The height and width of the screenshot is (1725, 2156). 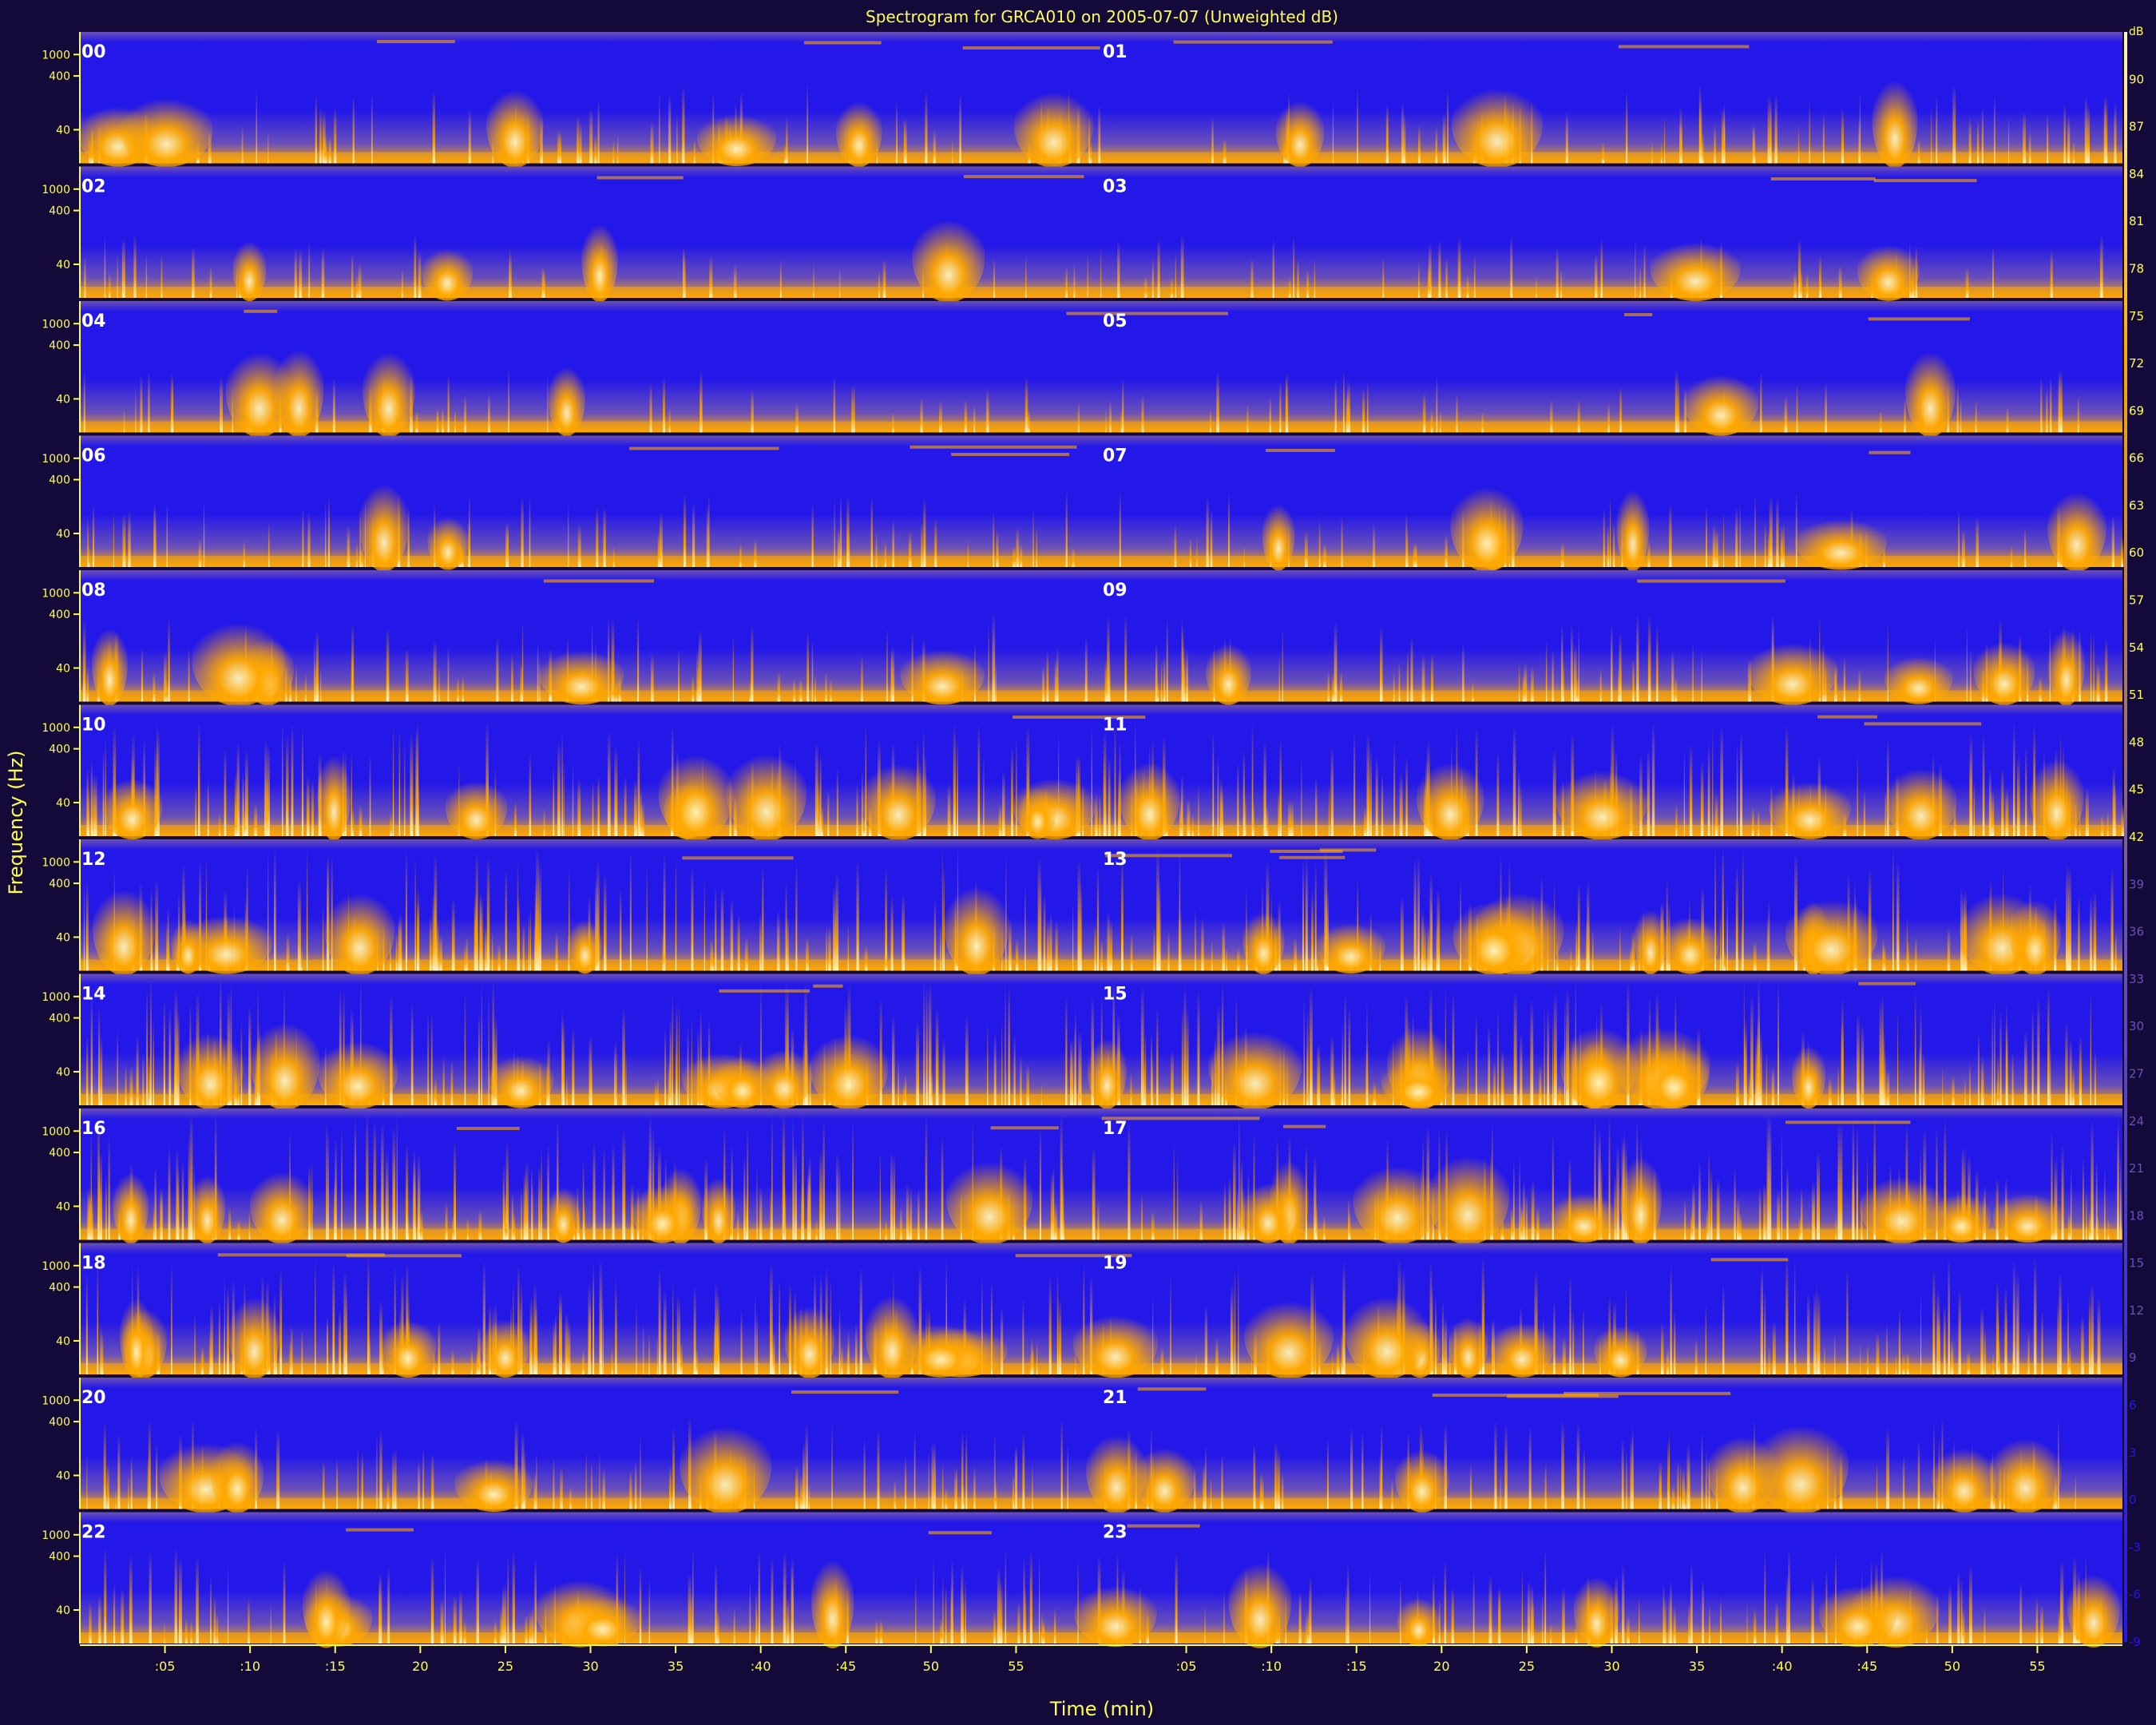 What do you see at coordinates (1527, 1667) in the screenshot?
I see `x-tick-label: 25` at bounding box center [1527, 1667].